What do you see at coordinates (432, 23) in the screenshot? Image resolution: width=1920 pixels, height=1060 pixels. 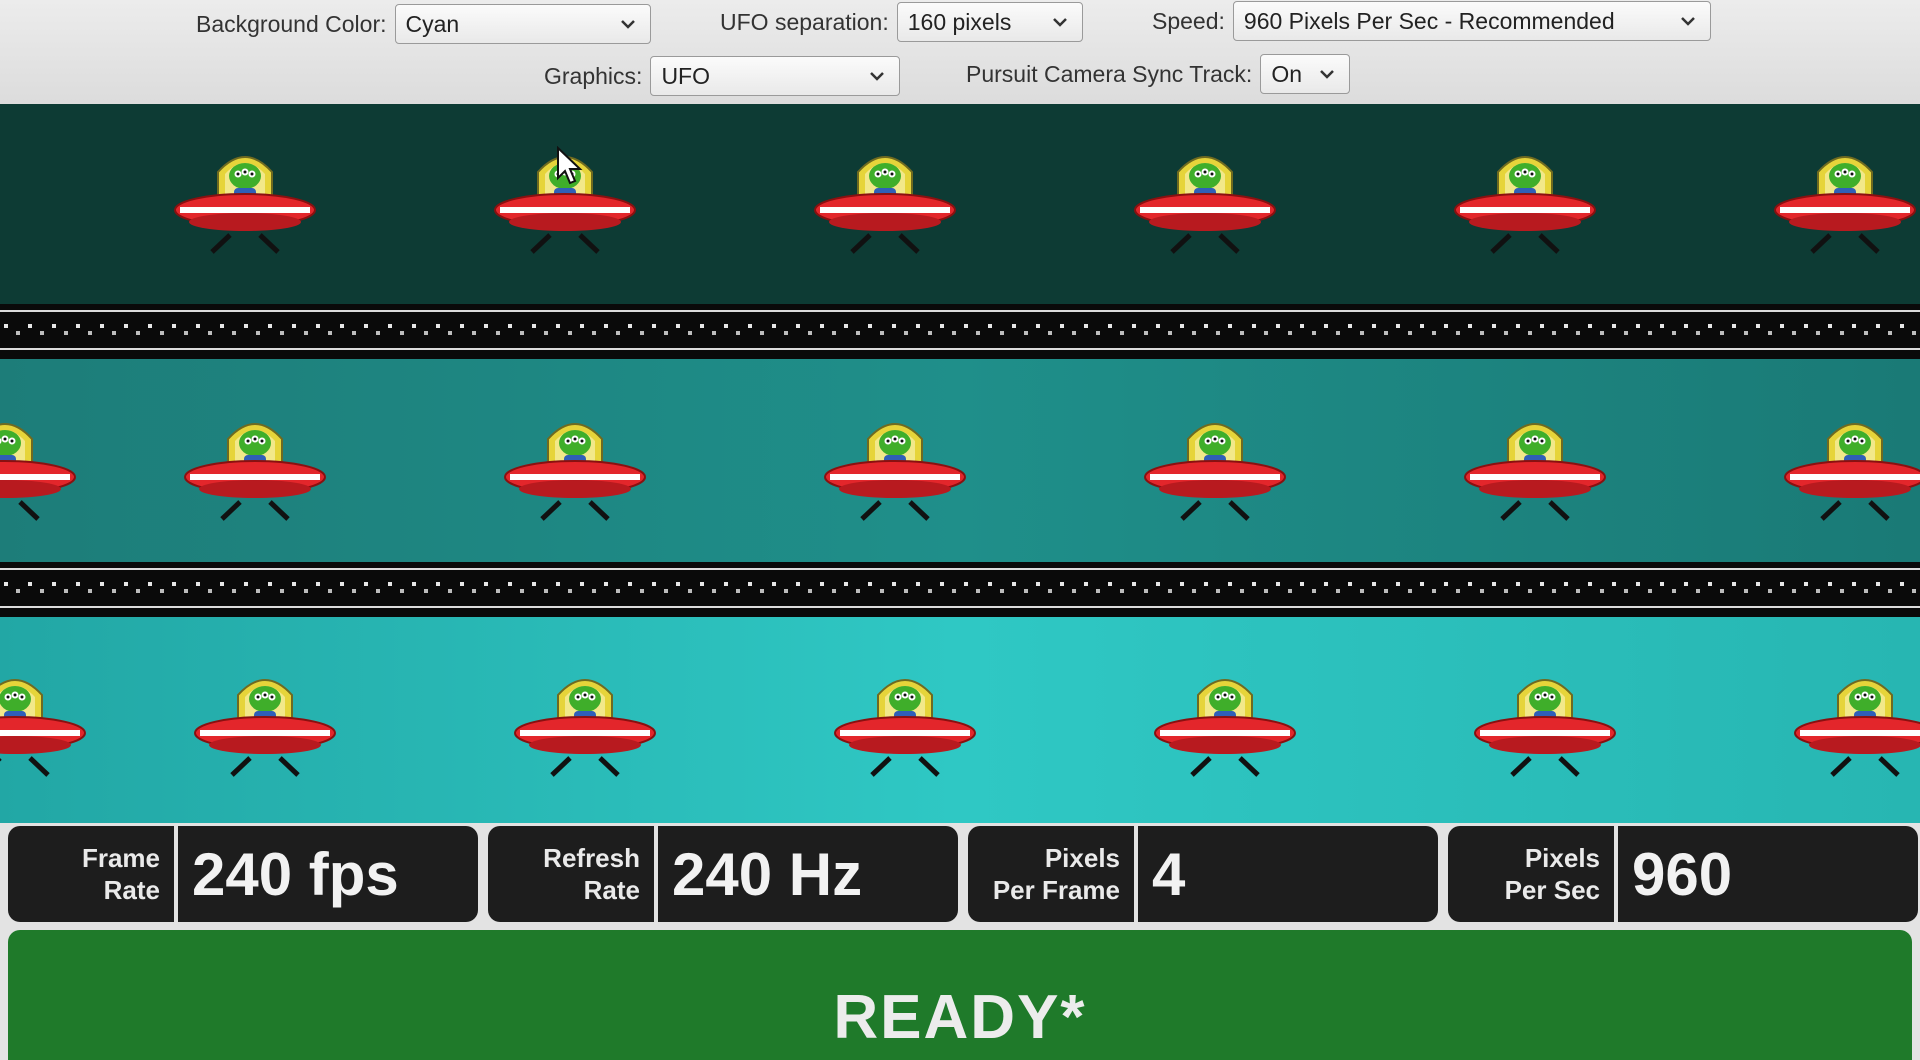 I see `background-color-value: Cyan` at bounding box center [432, 23].